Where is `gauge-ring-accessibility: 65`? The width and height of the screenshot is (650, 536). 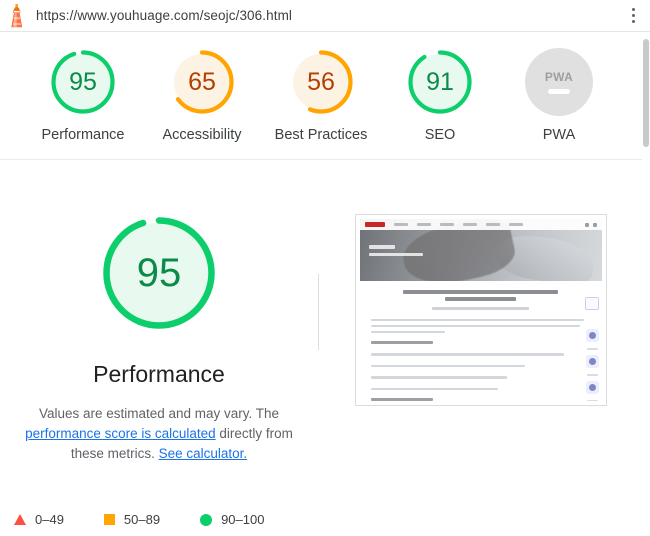
gauge-ring-accessibility: 65 is located at coordinates (202, 82).